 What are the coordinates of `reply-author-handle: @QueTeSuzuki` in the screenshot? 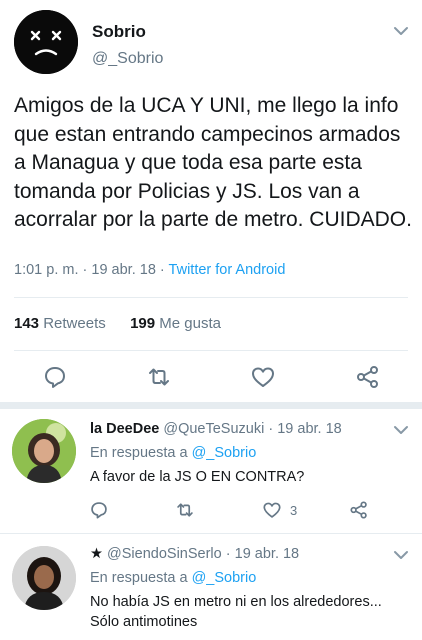 It's located at (213, 429).